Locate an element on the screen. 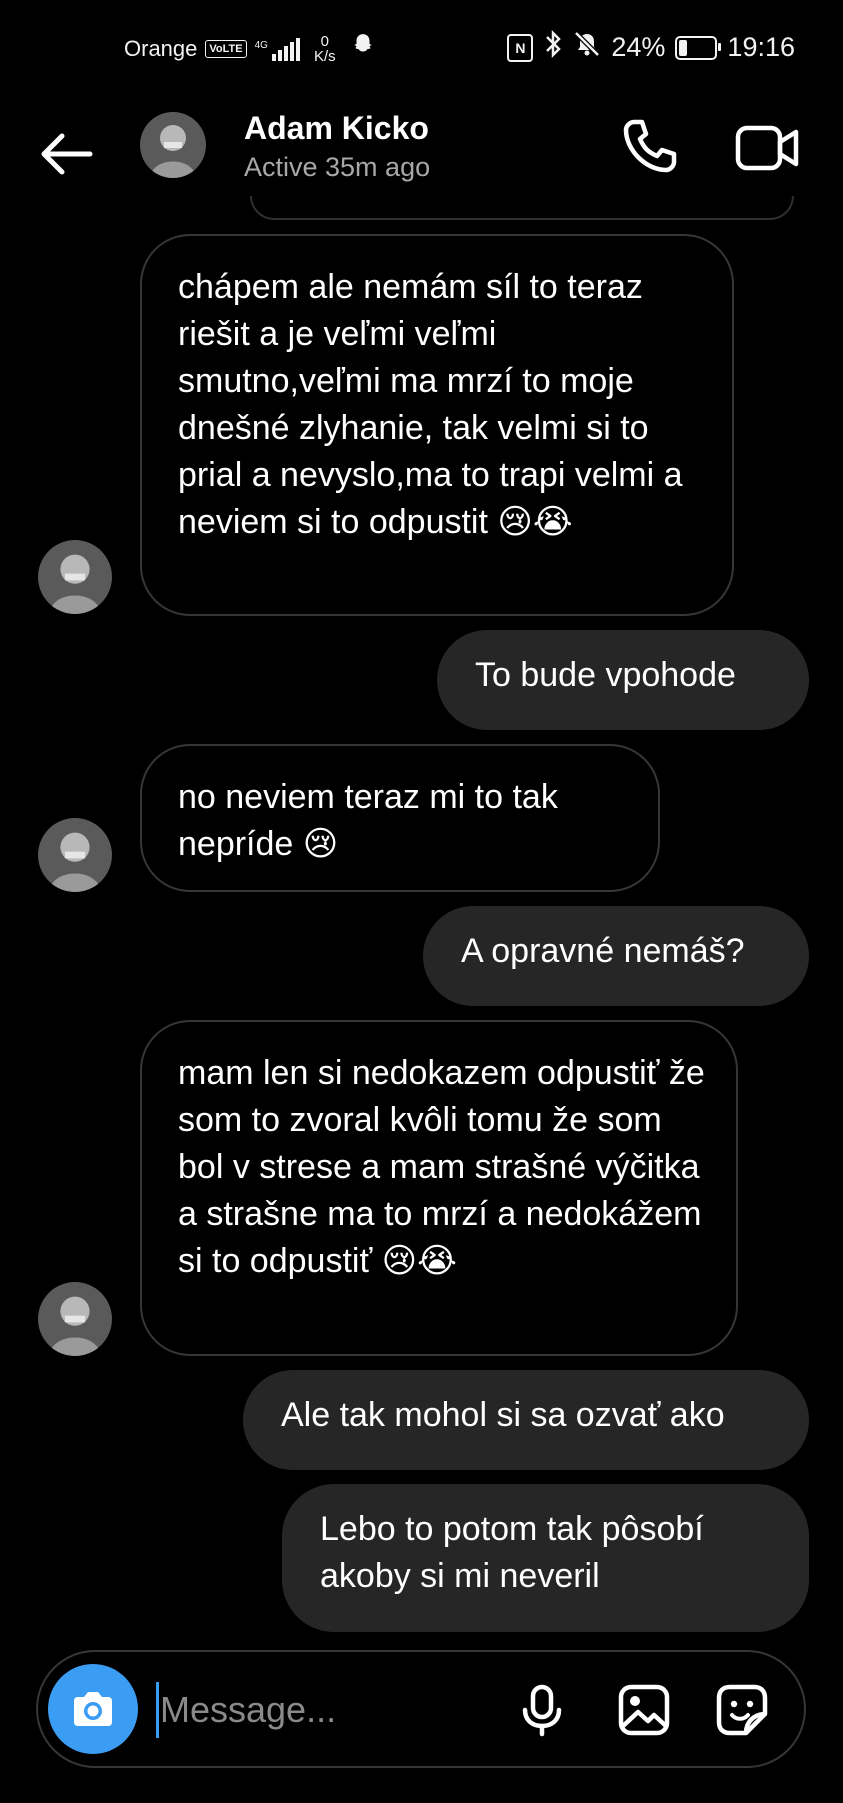  message-text: Ale tak mohol si sa ozvať ako is located at coordinates (503, 1415).